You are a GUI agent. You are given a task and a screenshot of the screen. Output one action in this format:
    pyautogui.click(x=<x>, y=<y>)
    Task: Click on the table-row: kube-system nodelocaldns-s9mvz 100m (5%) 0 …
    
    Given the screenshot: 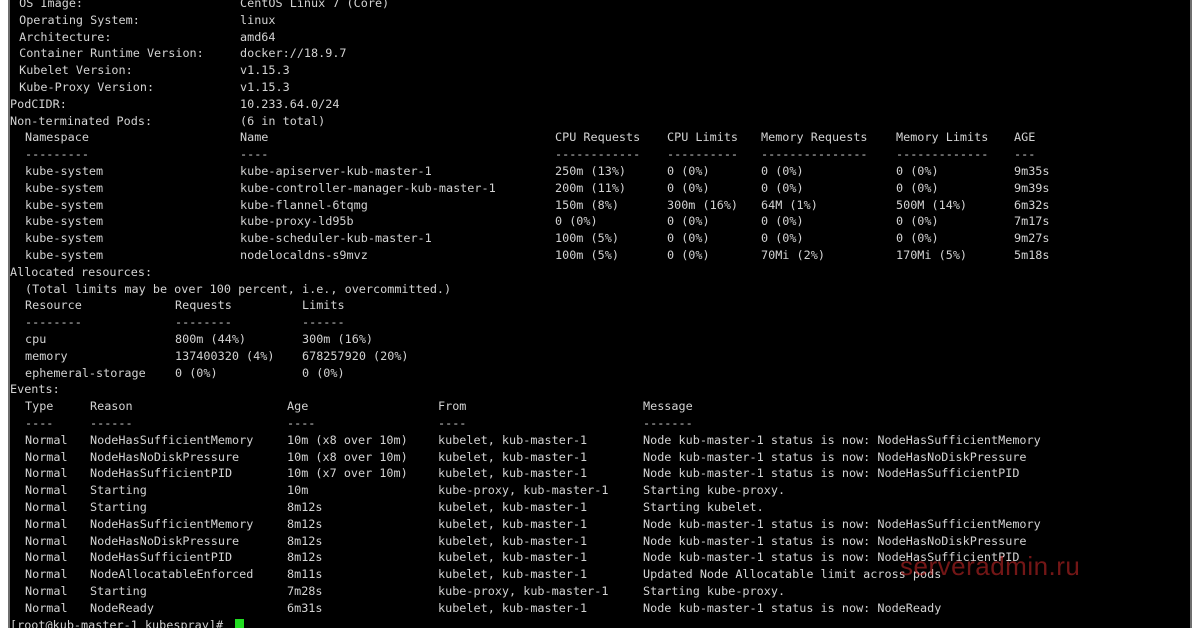 What is the action you would take?
    pyautogui.click(x=600, y=255)
    